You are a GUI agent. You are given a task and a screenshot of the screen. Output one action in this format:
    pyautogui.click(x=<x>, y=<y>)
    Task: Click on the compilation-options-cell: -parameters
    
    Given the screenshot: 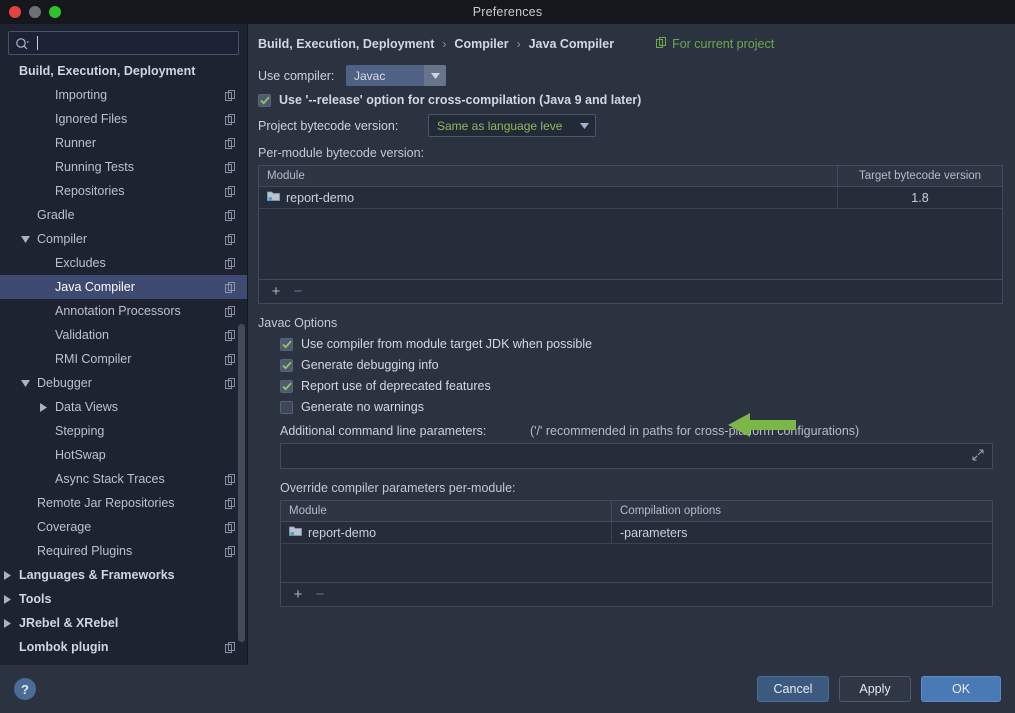 What is the action you would take?
    pyautogui.click(x=801, y=532)
    